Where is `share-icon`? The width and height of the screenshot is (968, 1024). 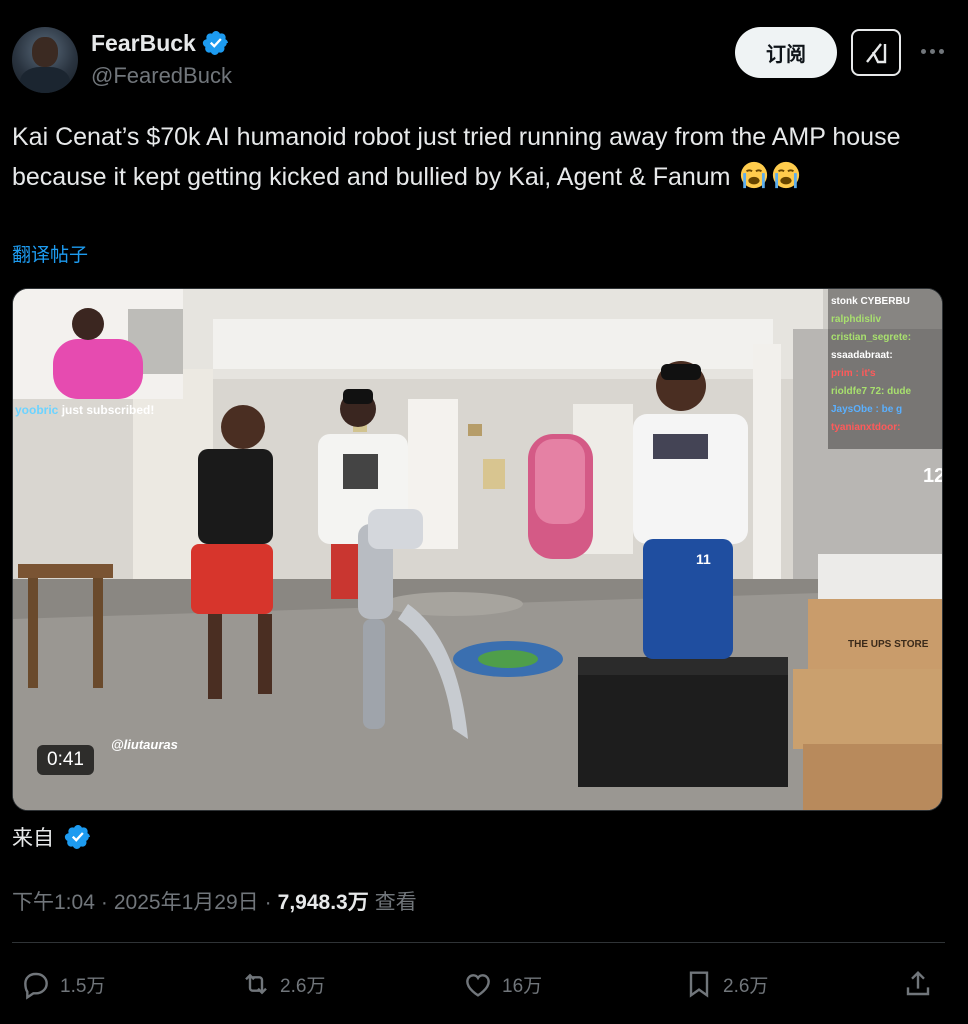 share-icon is located at coordinates (918, 983).